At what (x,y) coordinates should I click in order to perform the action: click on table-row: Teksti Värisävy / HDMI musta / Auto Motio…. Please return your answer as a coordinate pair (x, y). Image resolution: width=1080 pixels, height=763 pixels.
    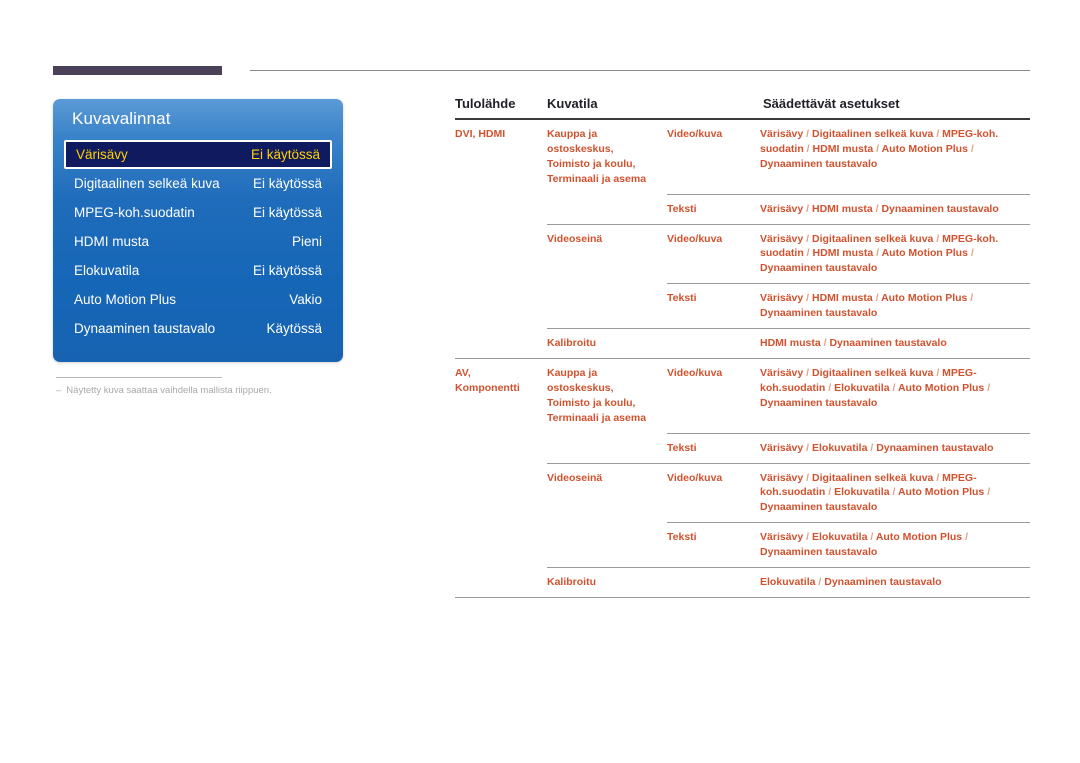
    Looking at the image, I should click on (742, 306).